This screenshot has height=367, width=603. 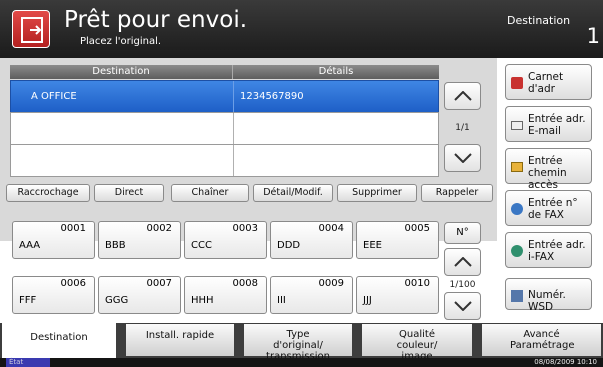 I want to click on fax-entry-button: Entrée n° de FAX, so click(x=548, y=208).